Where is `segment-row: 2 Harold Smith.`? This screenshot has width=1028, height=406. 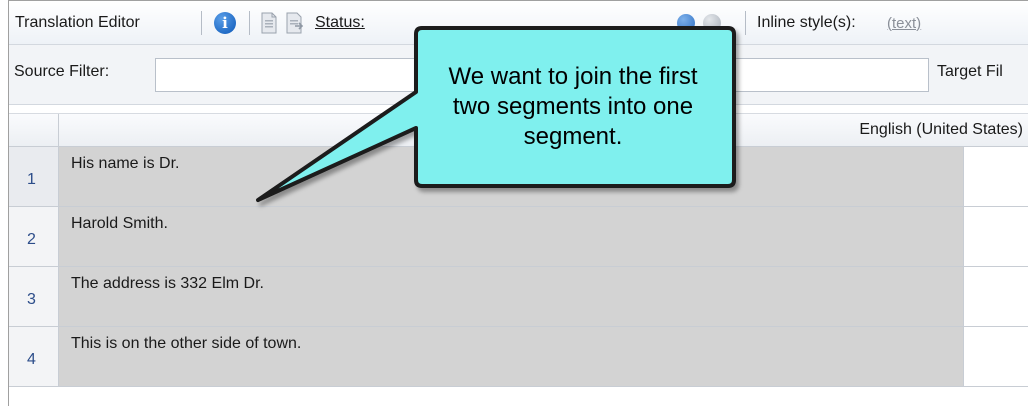
segment-row: 2 Harold Smith. is located at coordinates (518, 237).